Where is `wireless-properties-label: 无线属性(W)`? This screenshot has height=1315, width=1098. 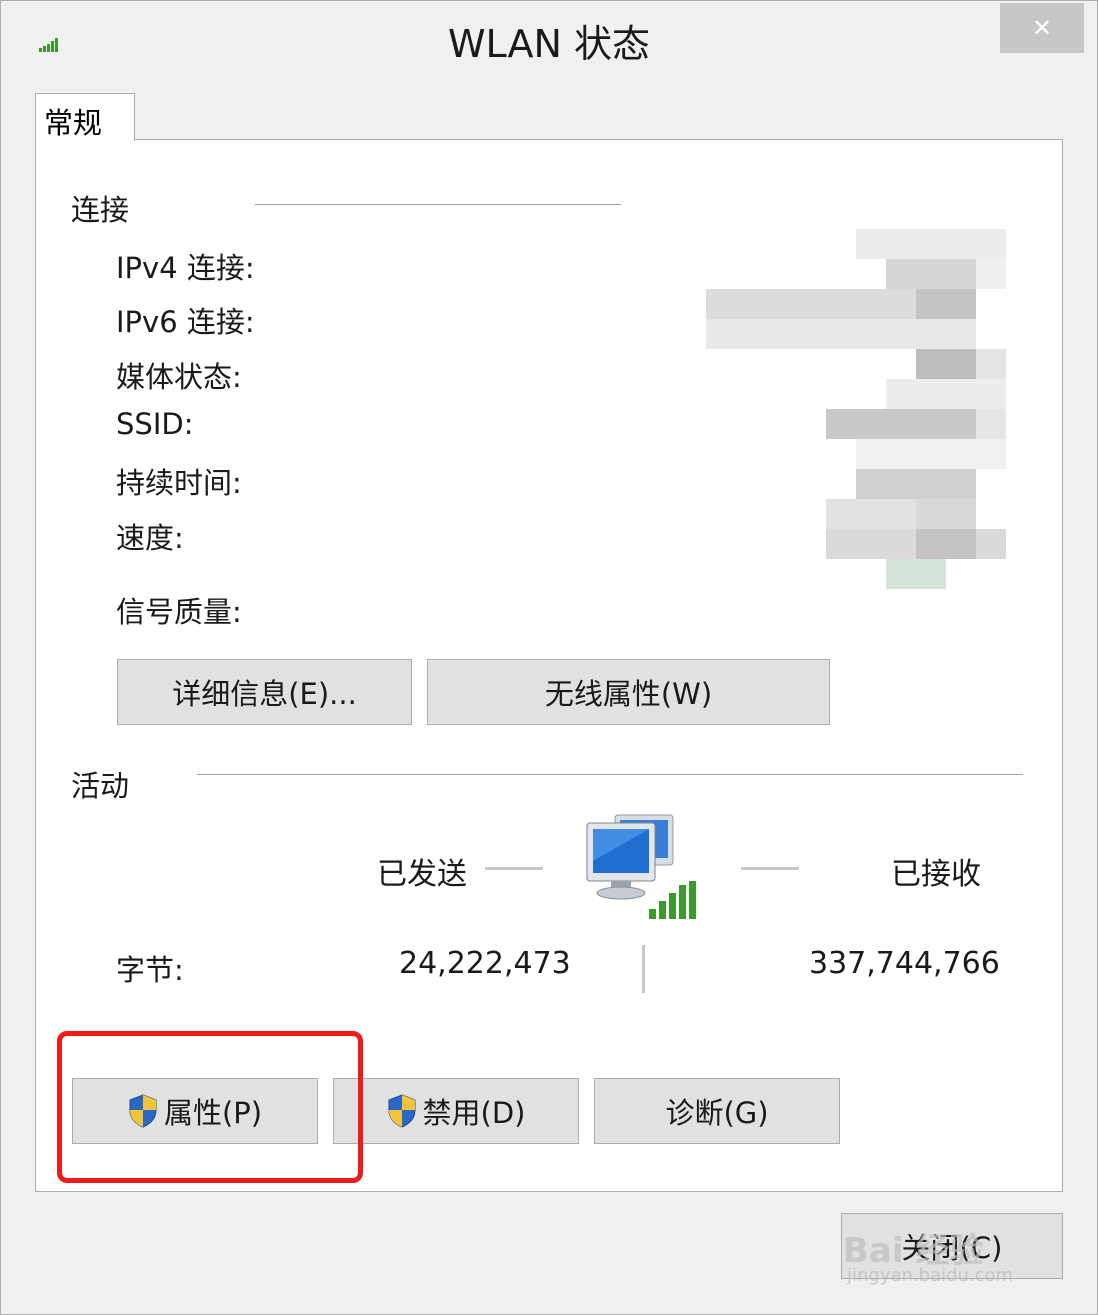 wireless-properties-label: 无线属性(W) is located at coordinates (628, 694).